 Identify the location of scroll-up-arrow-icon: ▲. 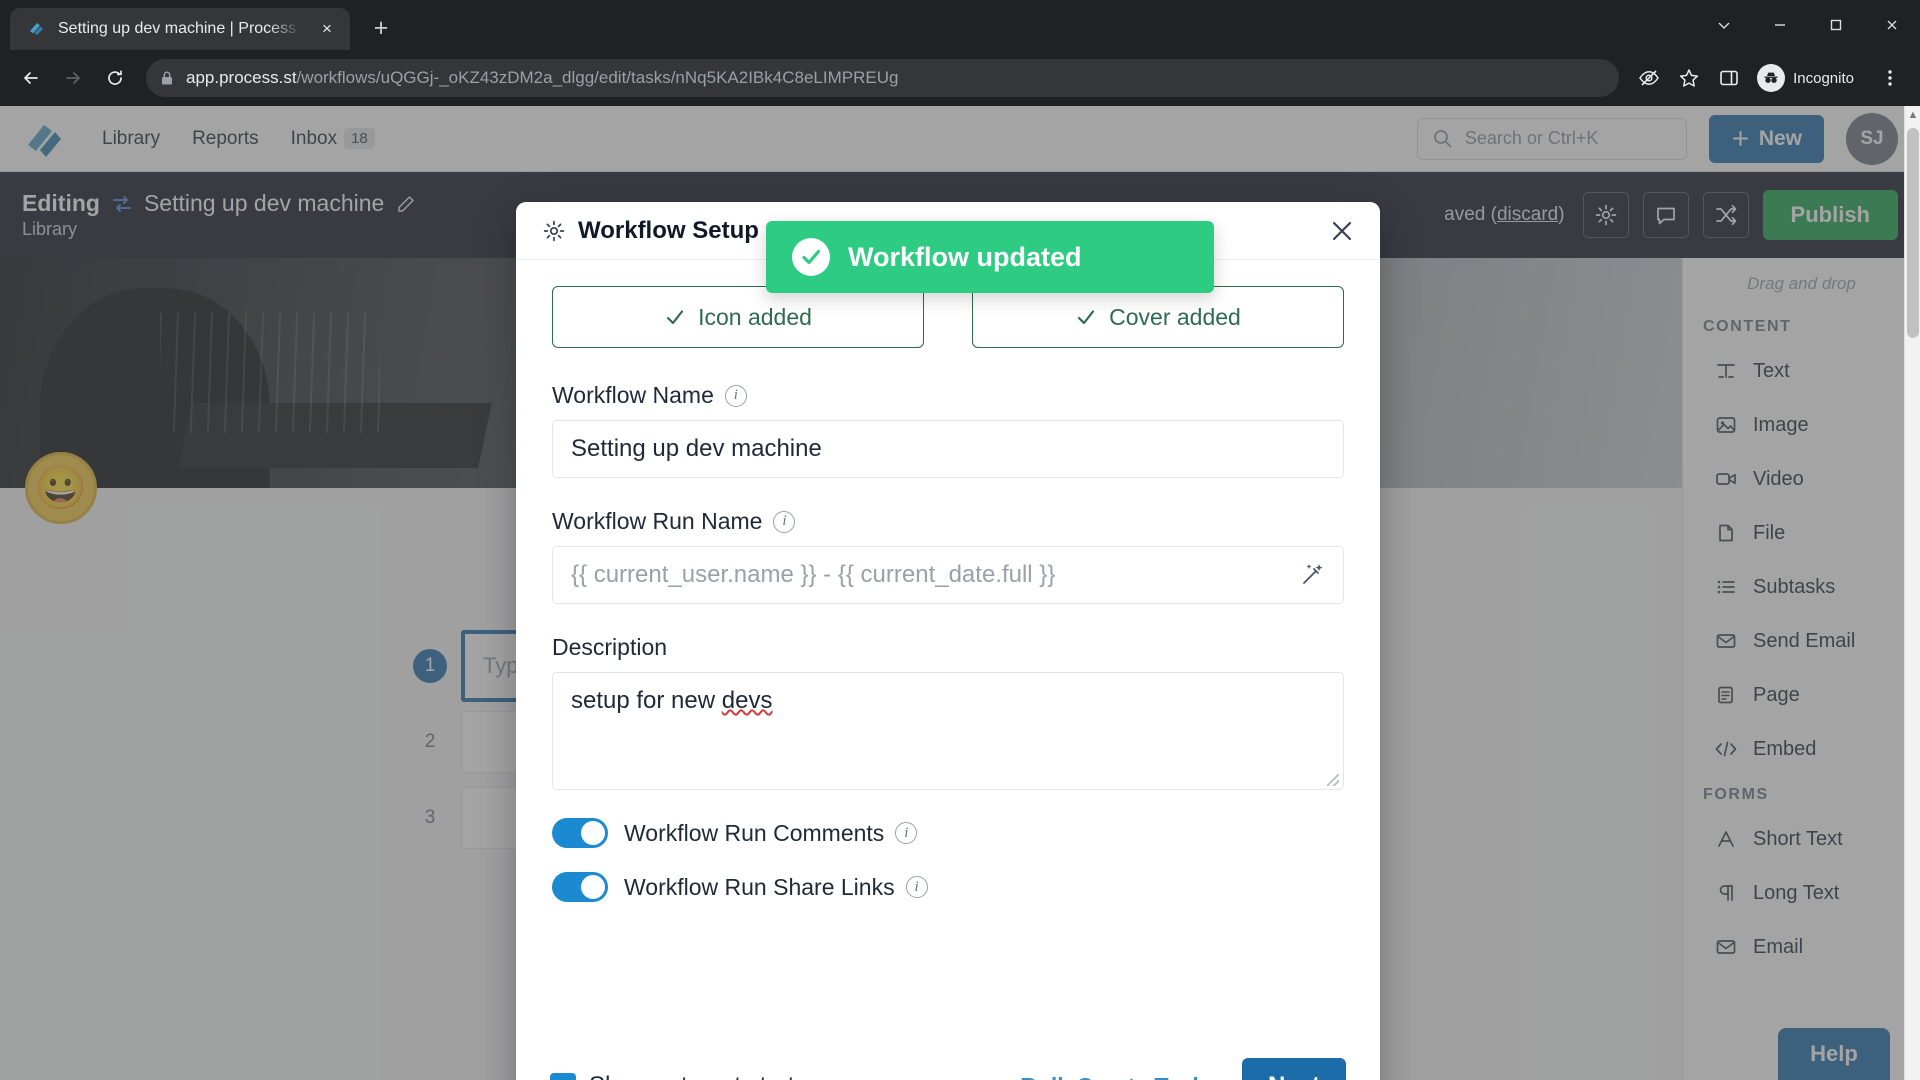
(1912, 115).